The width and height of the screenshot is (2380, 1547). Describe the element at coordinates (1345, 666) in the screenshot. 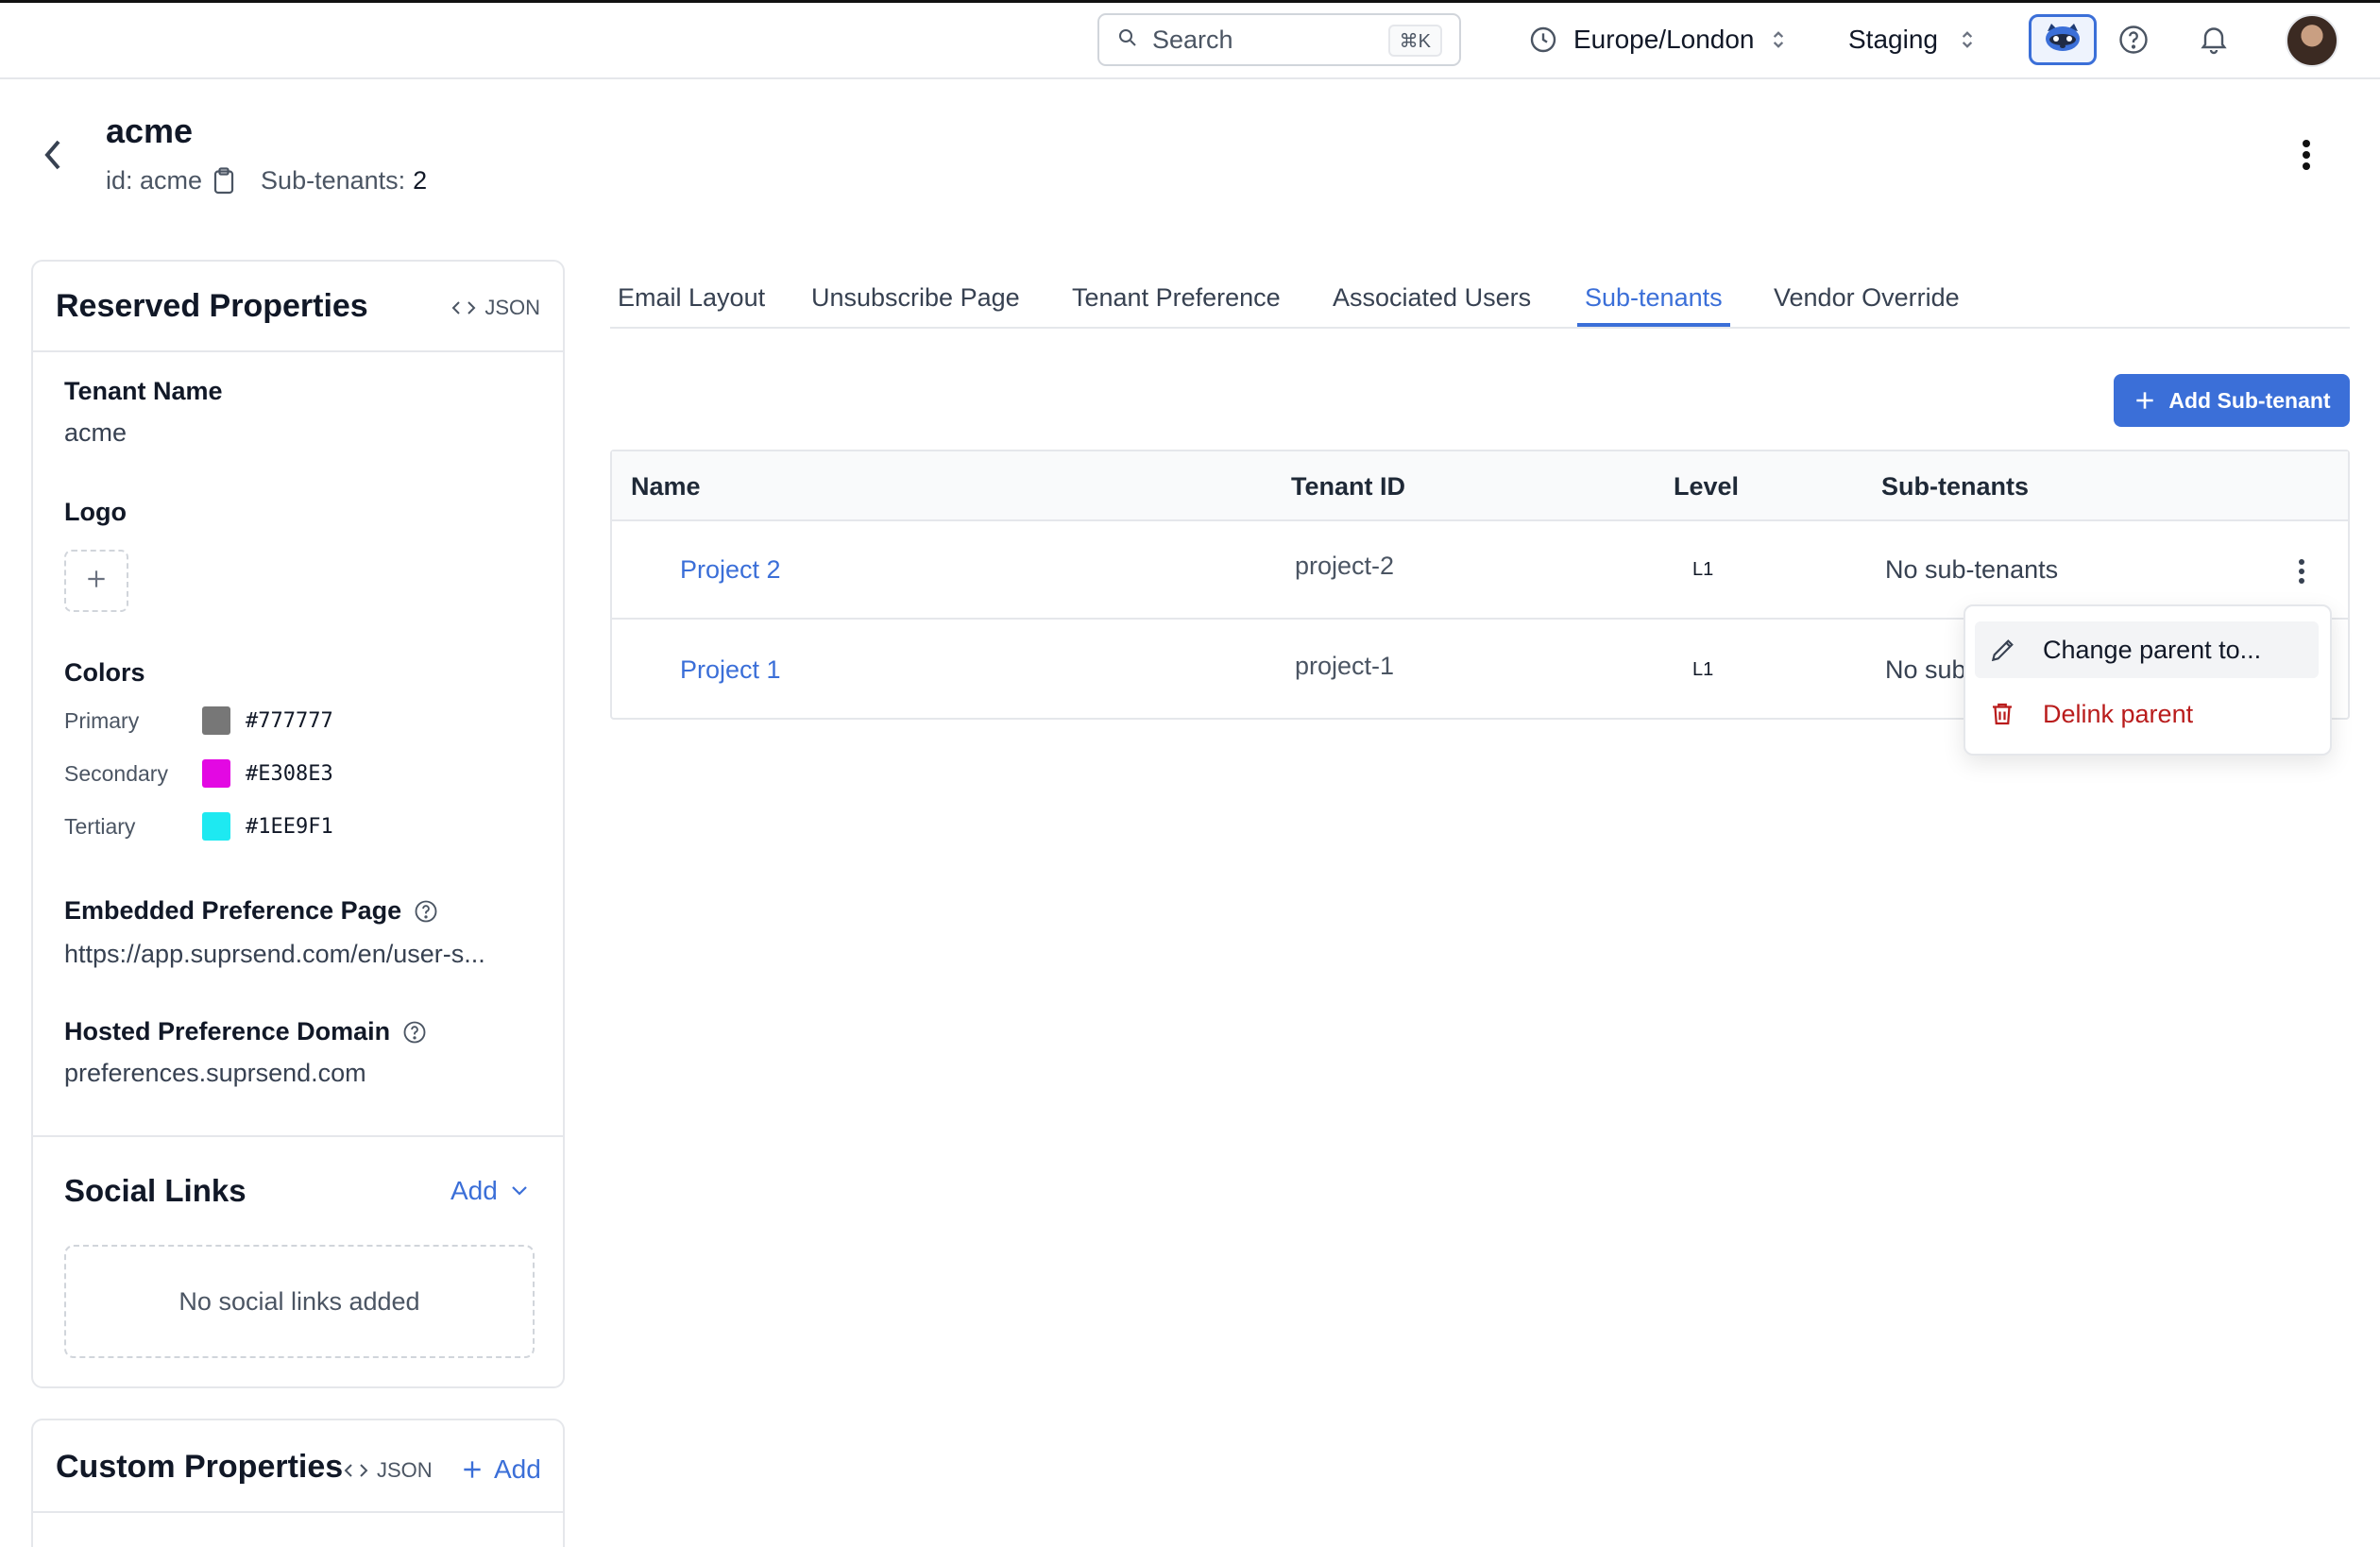

I see `row-tenant-id: project-1` at that location.